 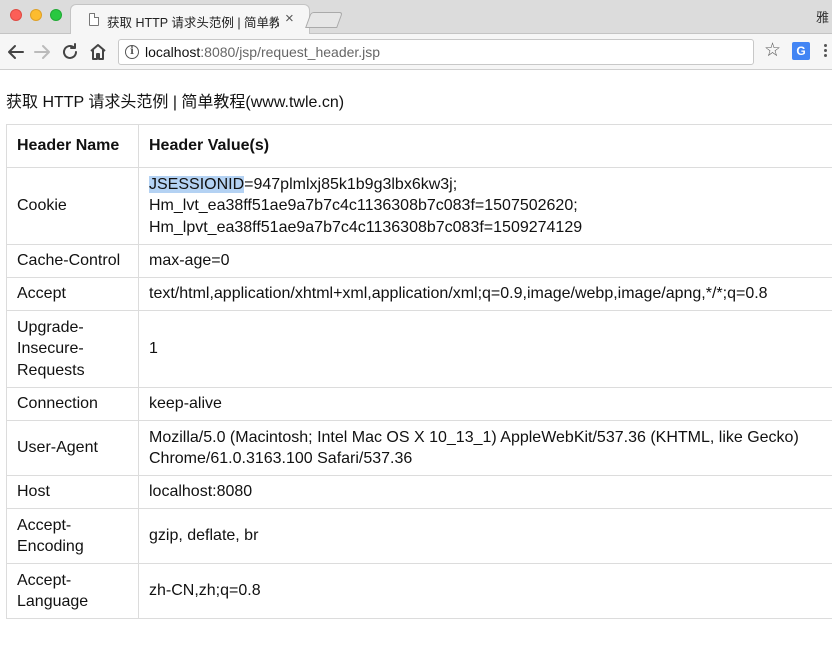 What do you see at coordinates (94, 19) in the screenshot?
I see `document-icon` at bounding box center [94, 19].